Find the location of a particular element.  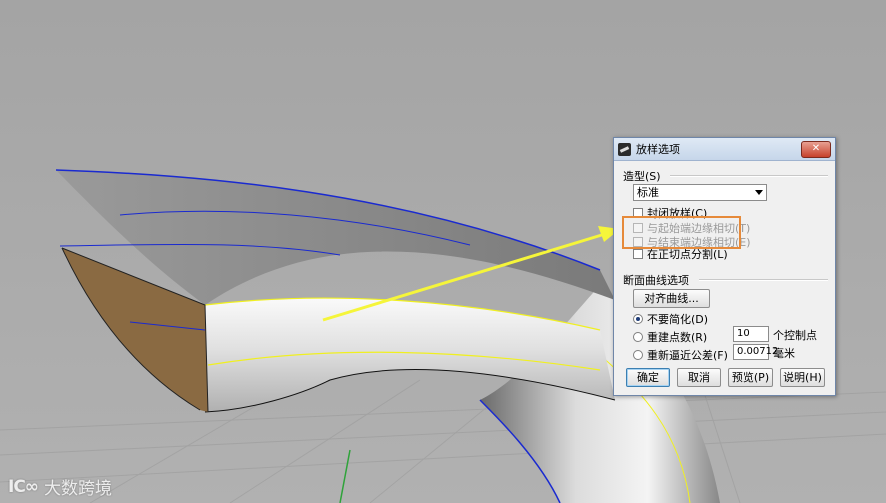

tolerance-input: 0.00712 is located at coordinates (755, 352).